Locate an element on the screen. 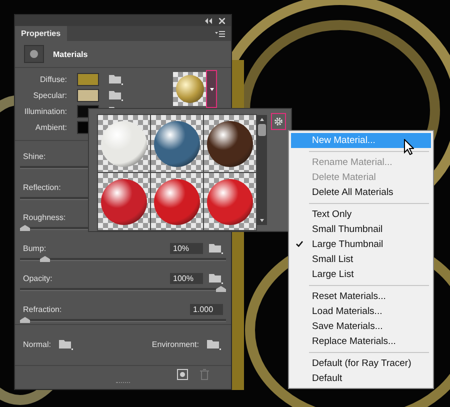  slider-label: Refraction: is located at coordinates (42, 309).